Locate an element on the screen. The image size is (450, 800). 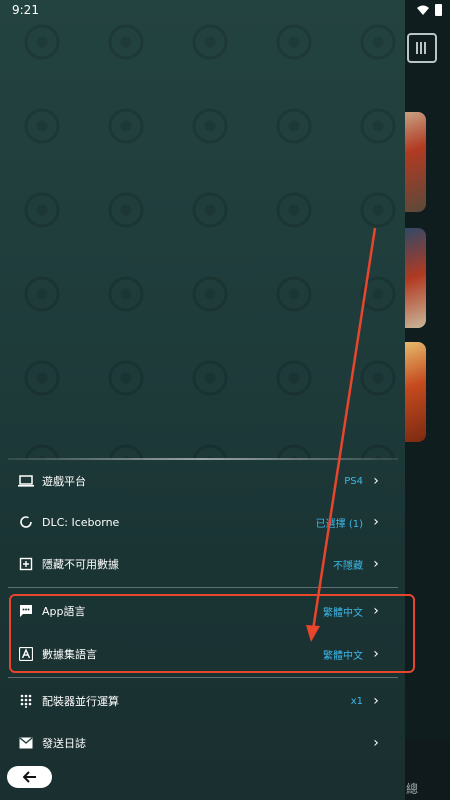
annotation-highlight-box is located at coordinates (212, 633).